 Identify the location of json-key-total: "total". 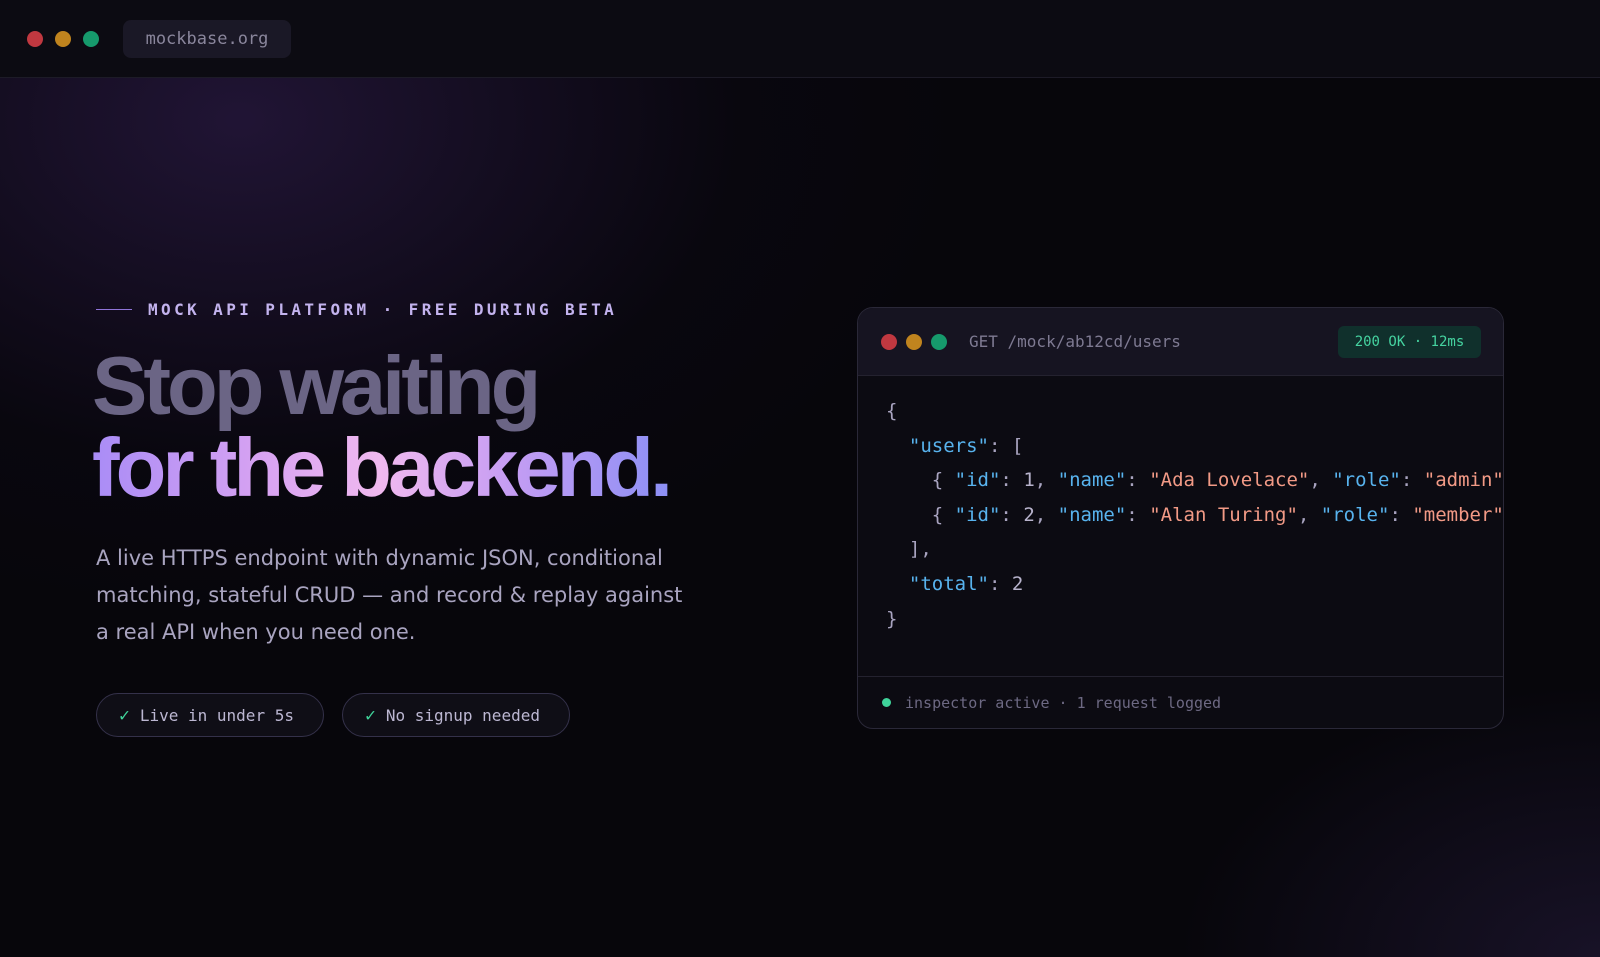
(948, 583).